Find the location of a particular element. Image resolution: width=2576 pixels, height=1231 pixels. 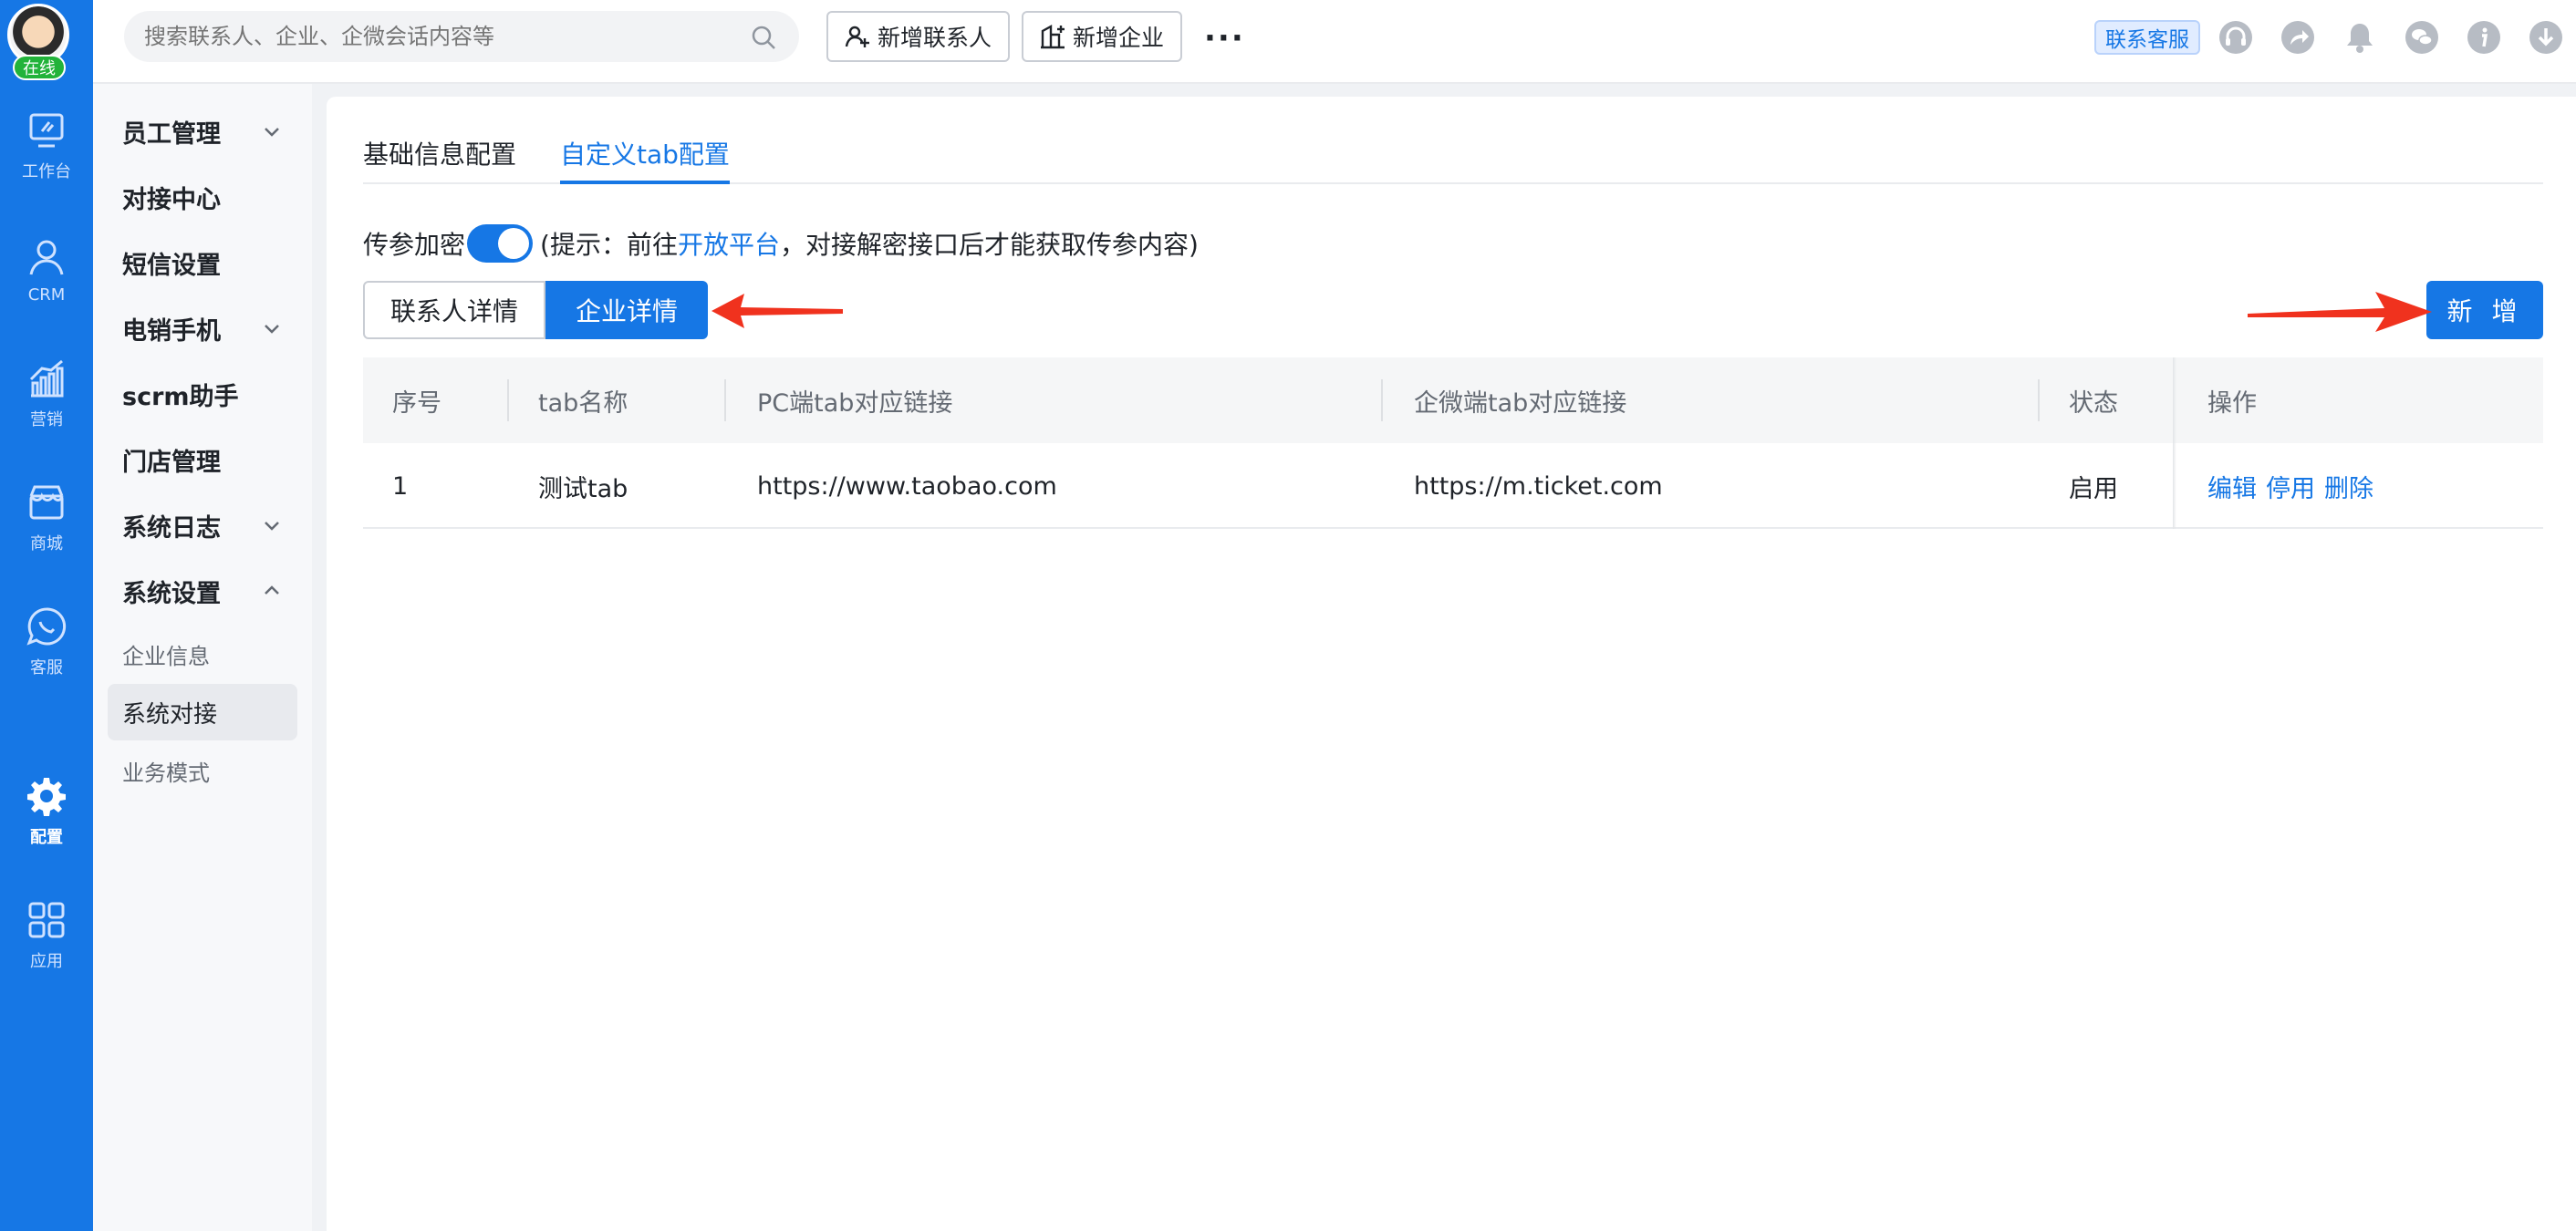

add-person-icon is located at coordinates (857, 36).